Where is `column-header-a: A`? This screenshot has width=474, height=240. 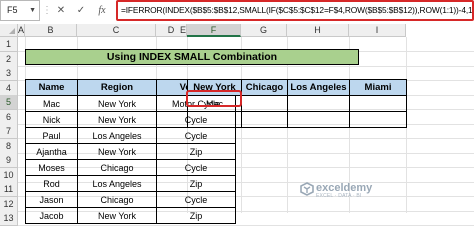
column-header-a: A is located at coordinates (21, 30).